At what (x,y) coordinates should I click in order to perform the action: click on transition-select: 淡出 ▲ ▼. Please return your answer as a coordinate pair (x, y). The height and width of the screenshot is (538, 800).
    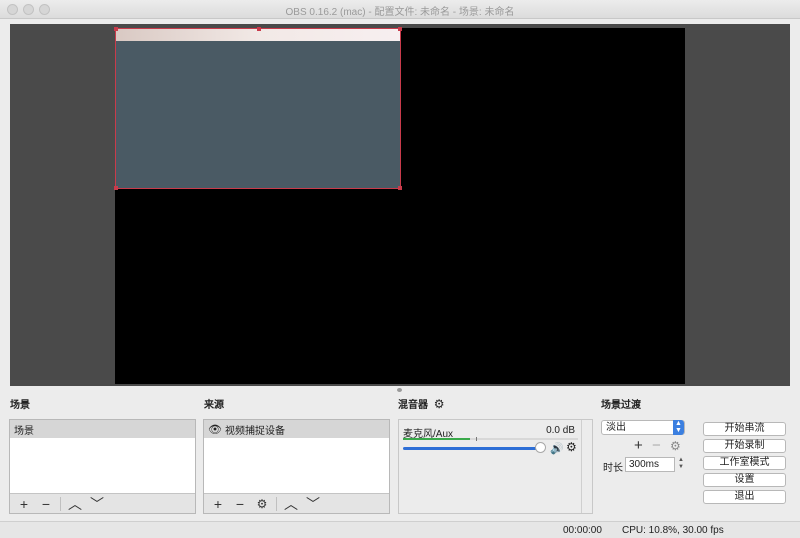
    Looking at the image, I should click on (643, 427).